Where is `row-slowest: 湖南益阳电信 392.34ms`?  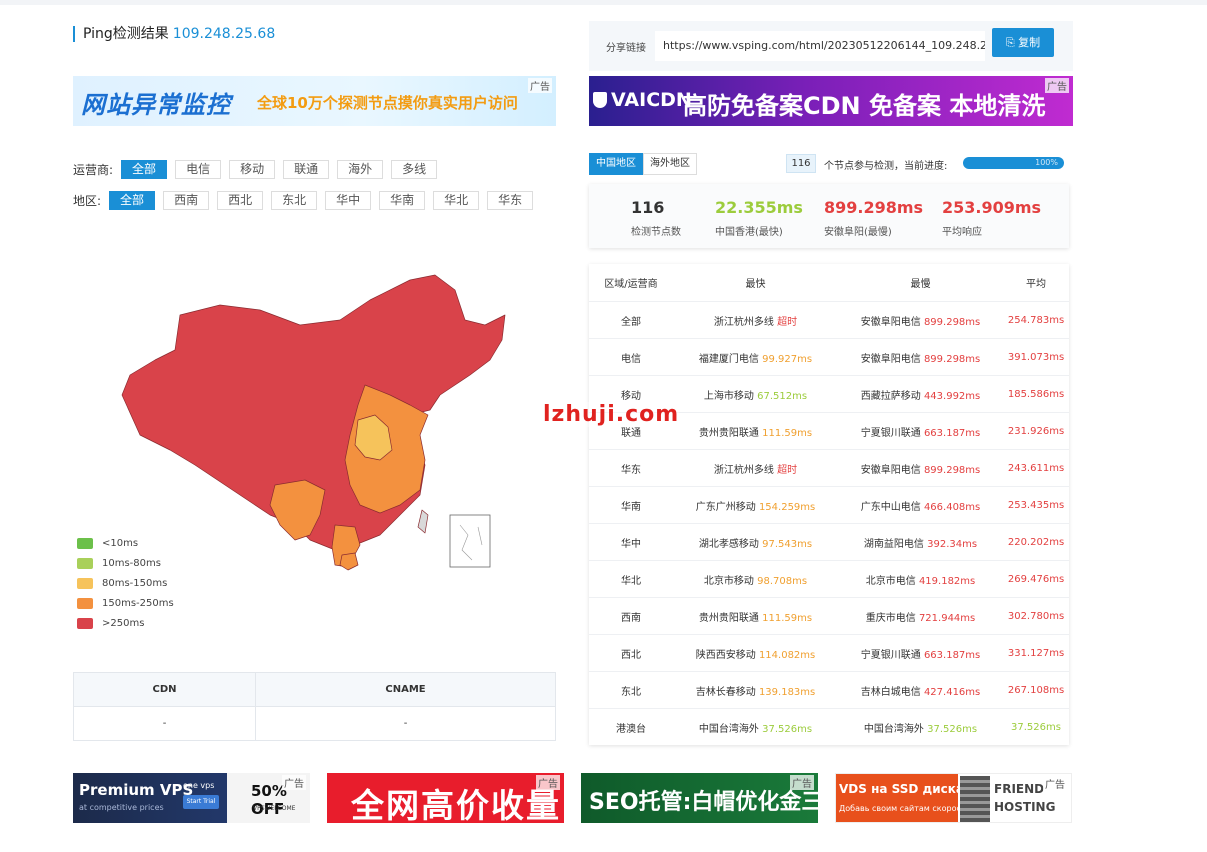
row-slowest: 湖南益阳电信 392.34ms is located at coordinates (920, 542).